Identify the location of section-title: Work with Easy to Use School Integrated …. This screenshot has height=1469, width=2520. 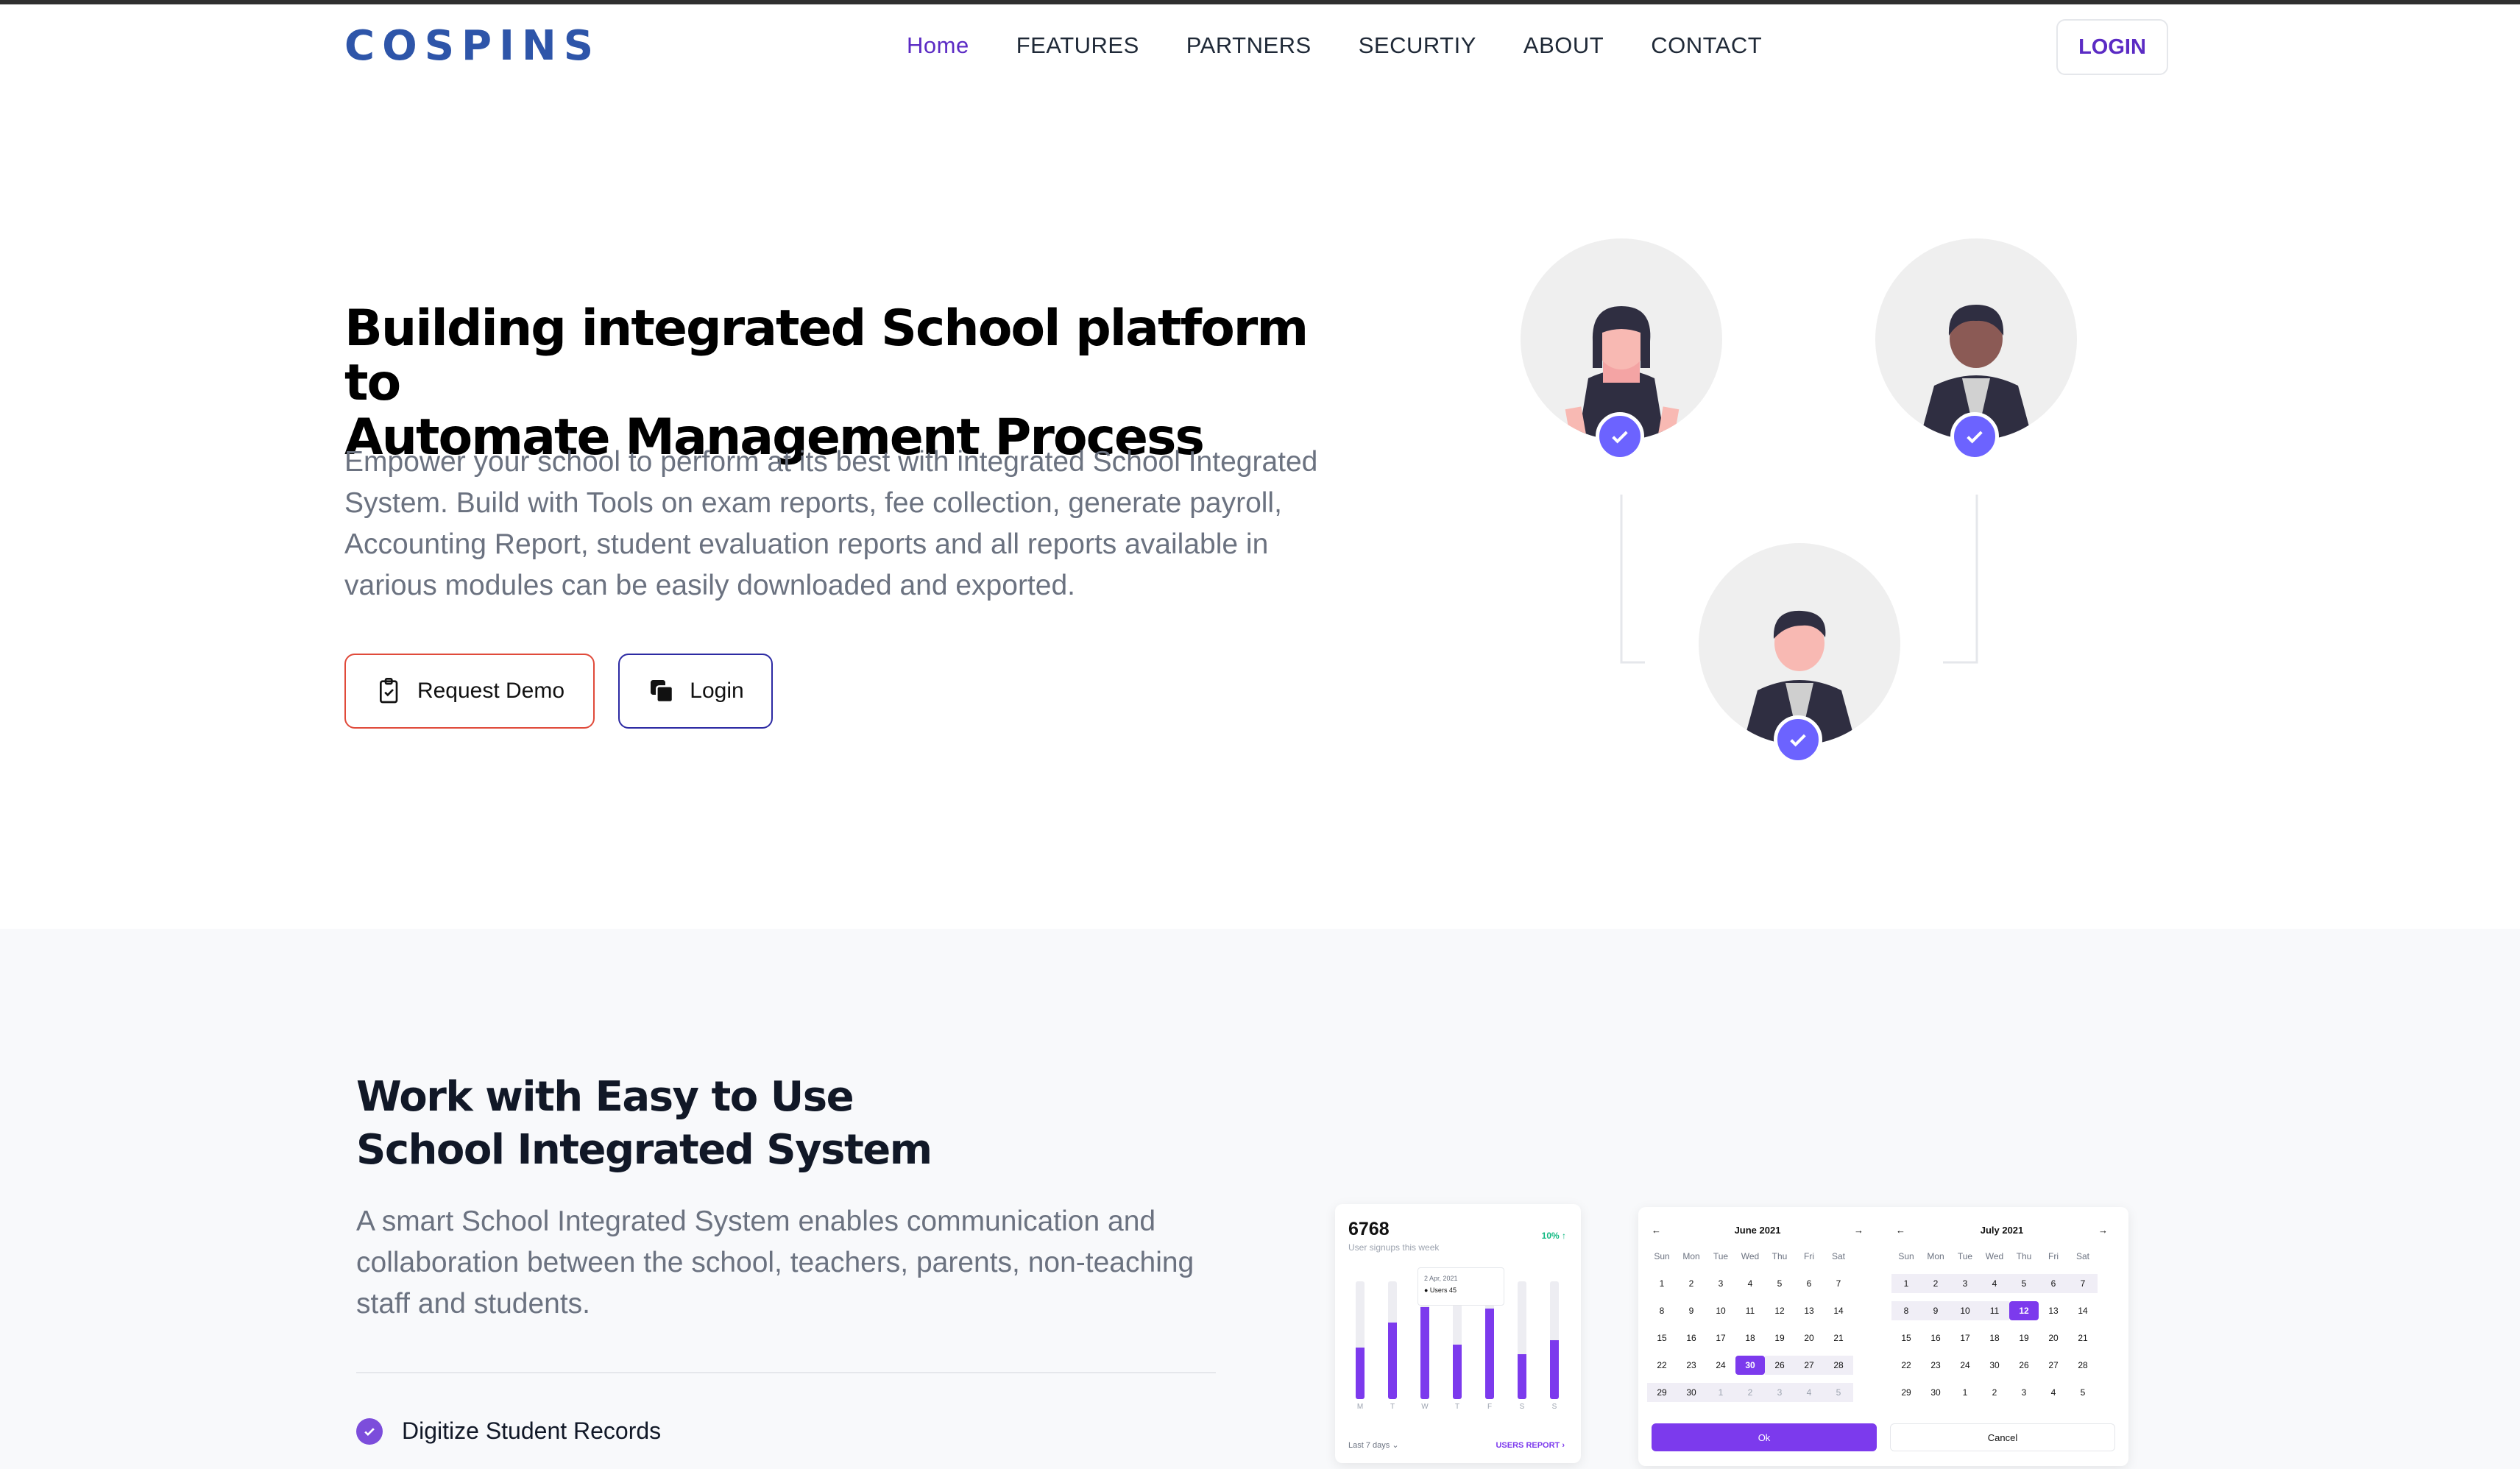
(798, 1124).